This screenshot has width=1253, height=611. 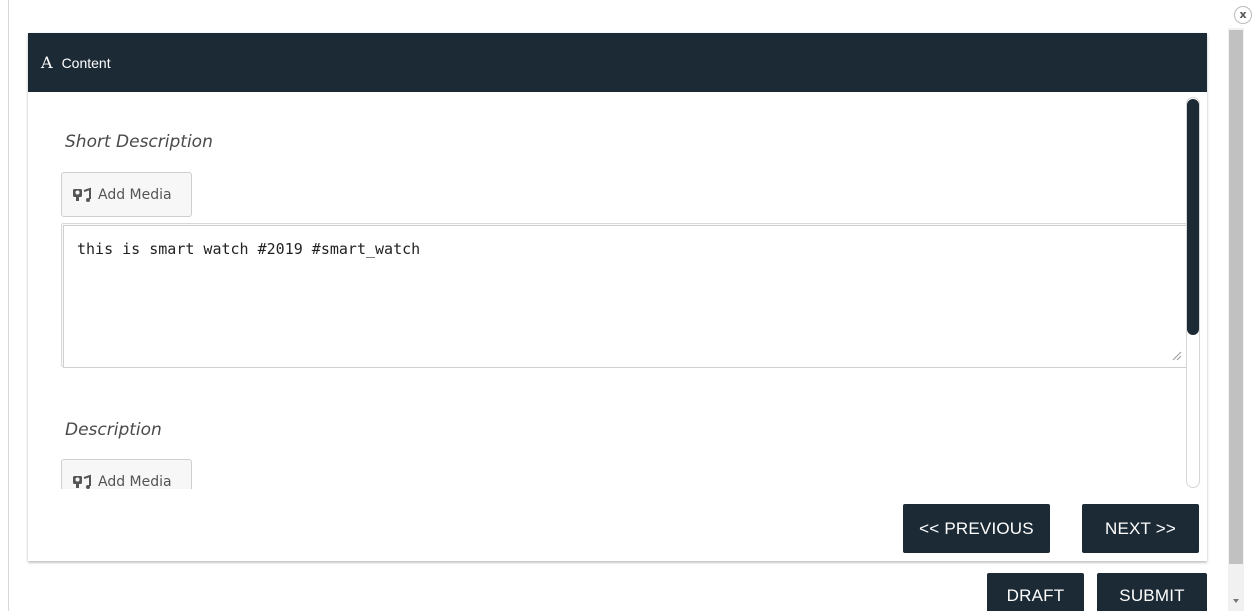 I want to click on panel-title: Content, so click(x=86, y=62).